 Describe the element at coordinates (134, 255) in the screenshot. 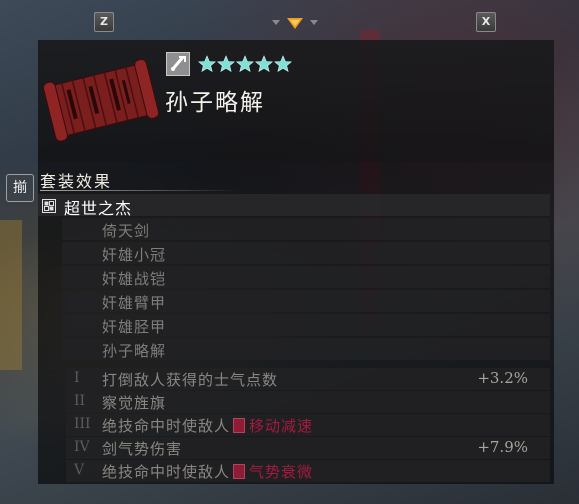

I see `set-piece-label: 奸雄小冠` at that location.